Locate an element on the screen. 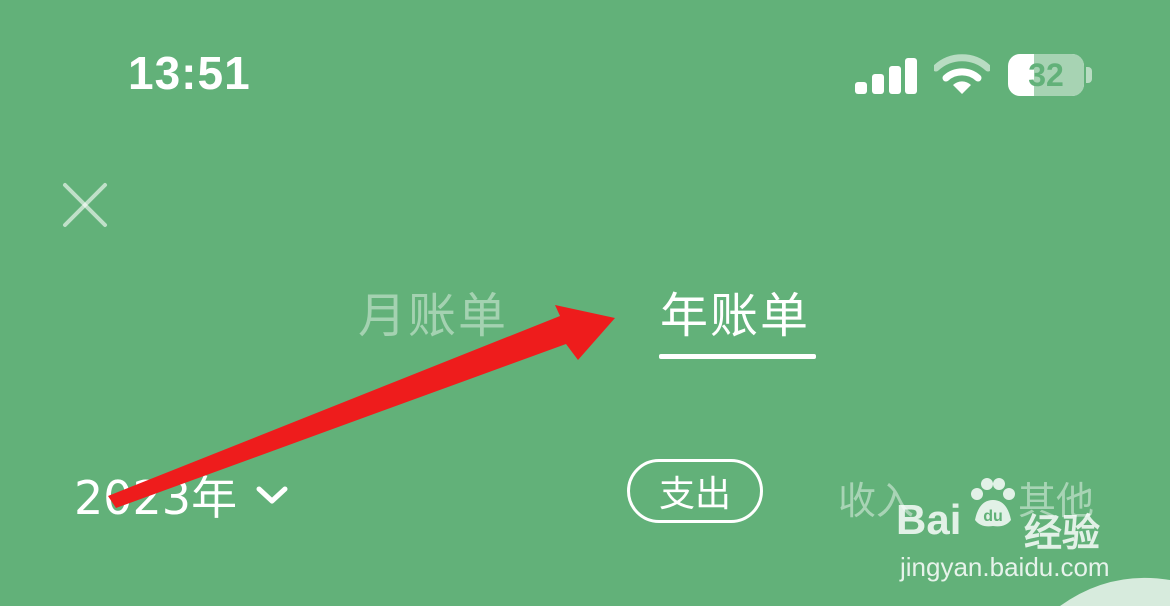 The height and width of the screenshot is (606, 1170). filter-expense-label: 支出 is located at coordinates (694, 494).